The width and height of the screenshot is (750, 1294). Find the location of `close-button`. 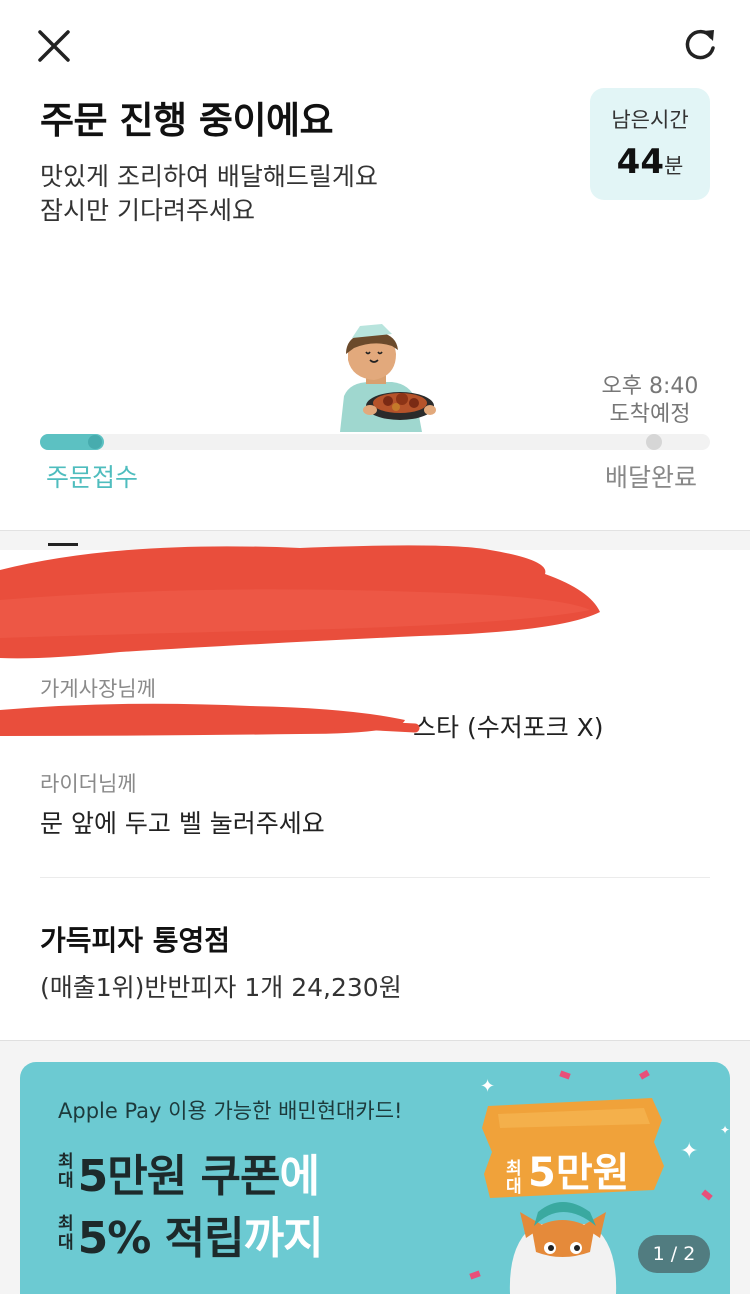

close-button is located at coordinates (54, 46).